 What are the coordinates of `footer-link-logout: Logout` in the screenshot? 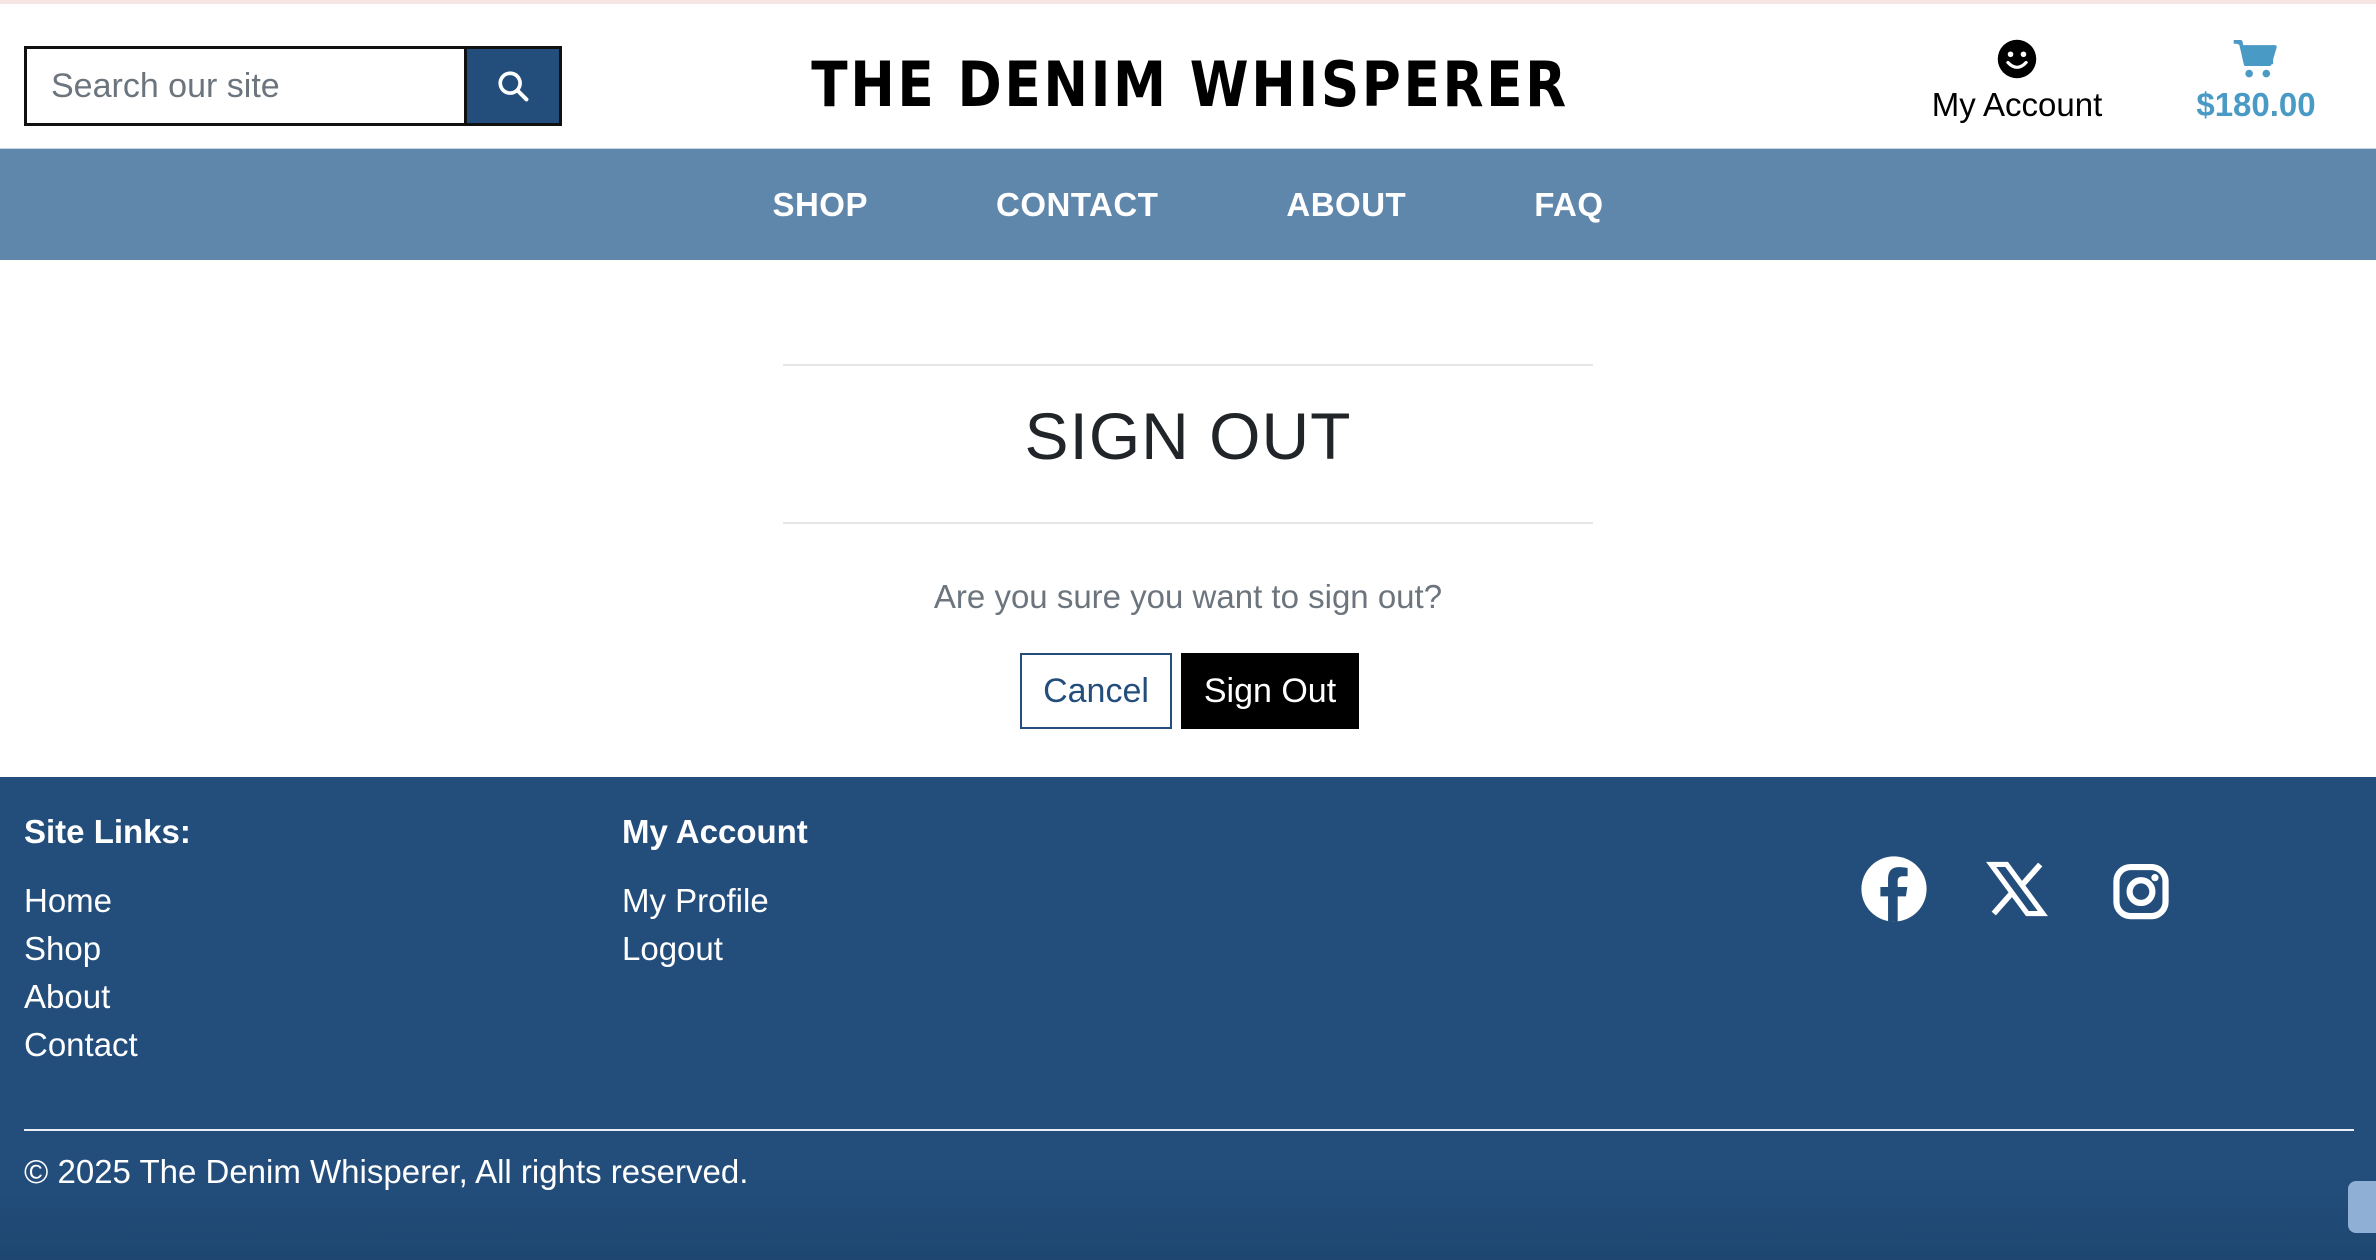 It's located at (672, 948).